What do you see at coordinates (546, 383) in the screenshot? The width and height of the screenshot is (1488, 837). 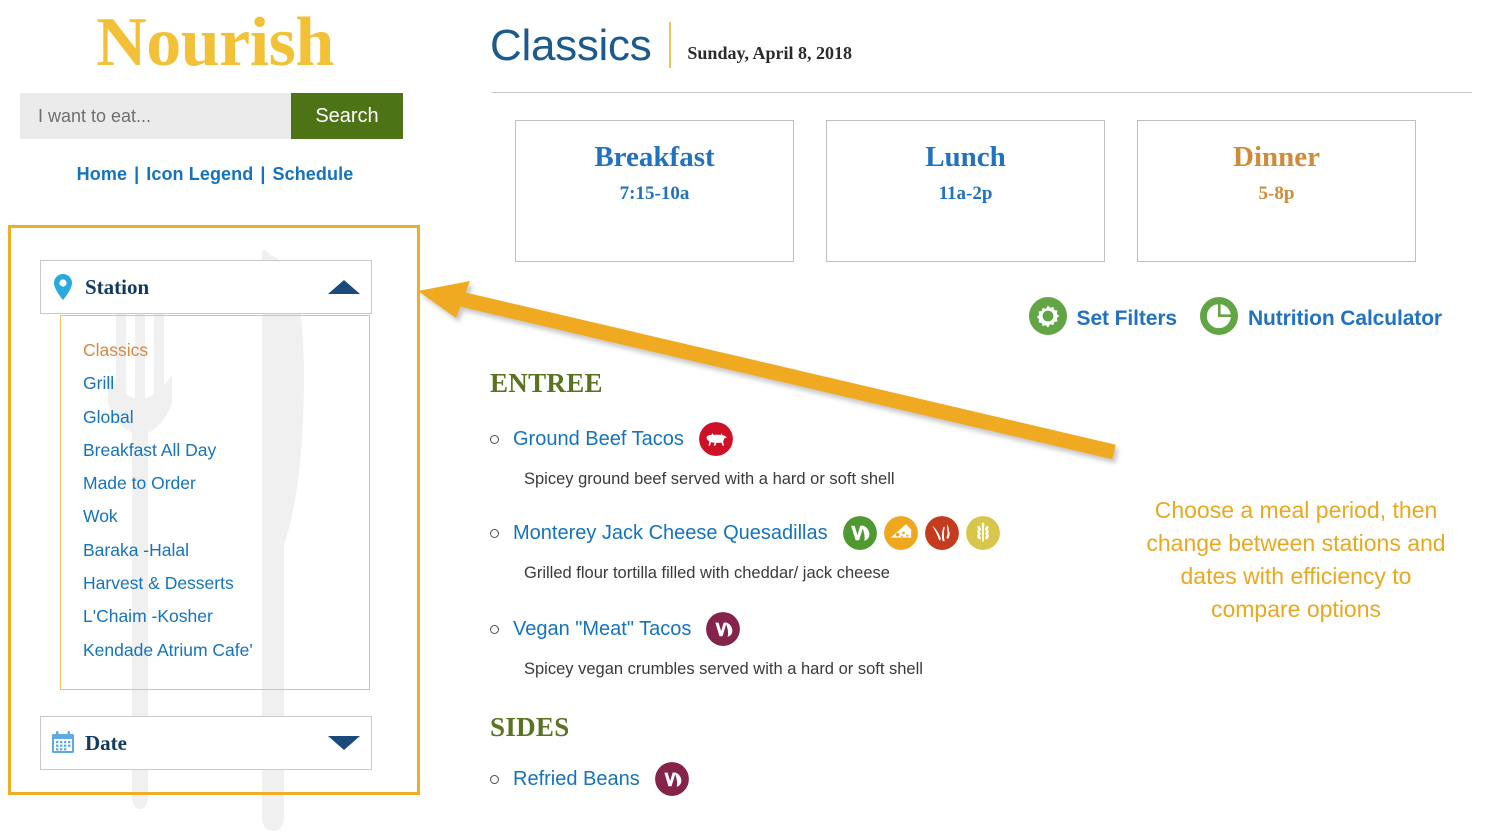 I see `section-heading-entree: ENTREE` at bounding box center [546, 383].